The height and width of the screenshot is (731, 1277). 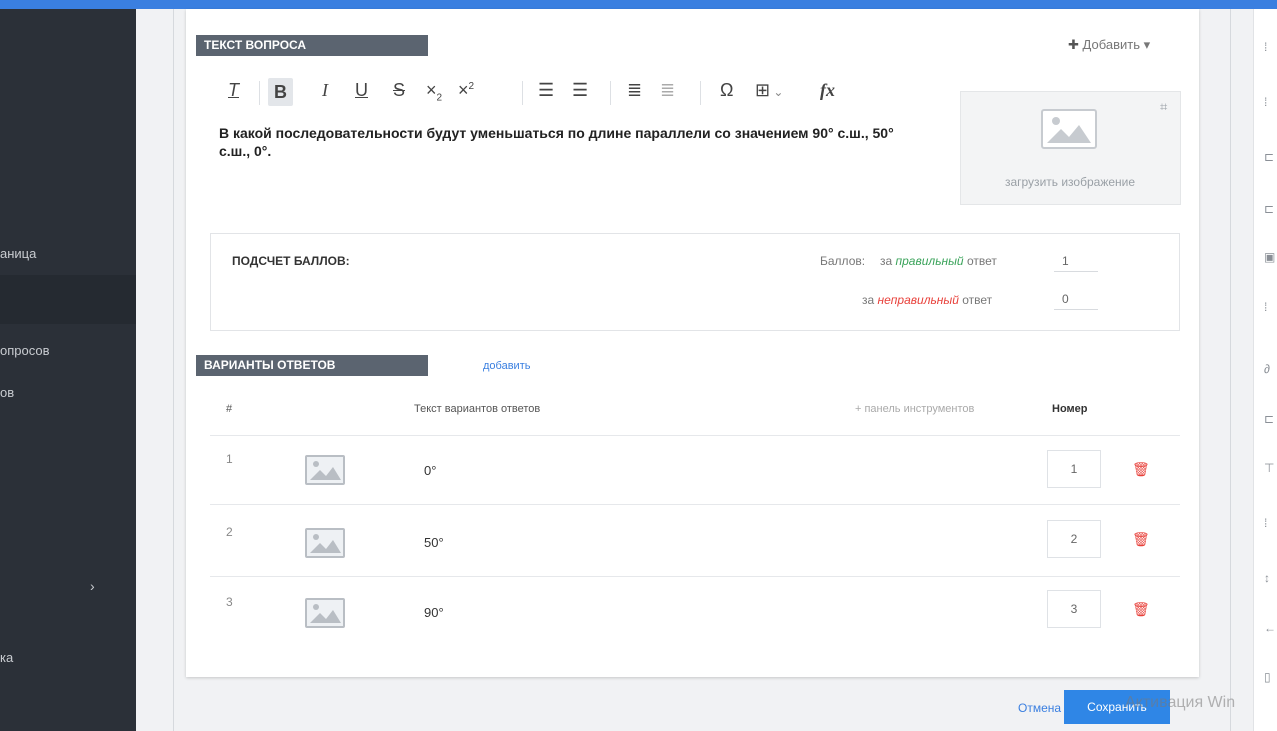 What do you see at coordinates (506, 366) in the screenshot?
I see `add-answer-link: добавить` at bounding box center [506, 366].